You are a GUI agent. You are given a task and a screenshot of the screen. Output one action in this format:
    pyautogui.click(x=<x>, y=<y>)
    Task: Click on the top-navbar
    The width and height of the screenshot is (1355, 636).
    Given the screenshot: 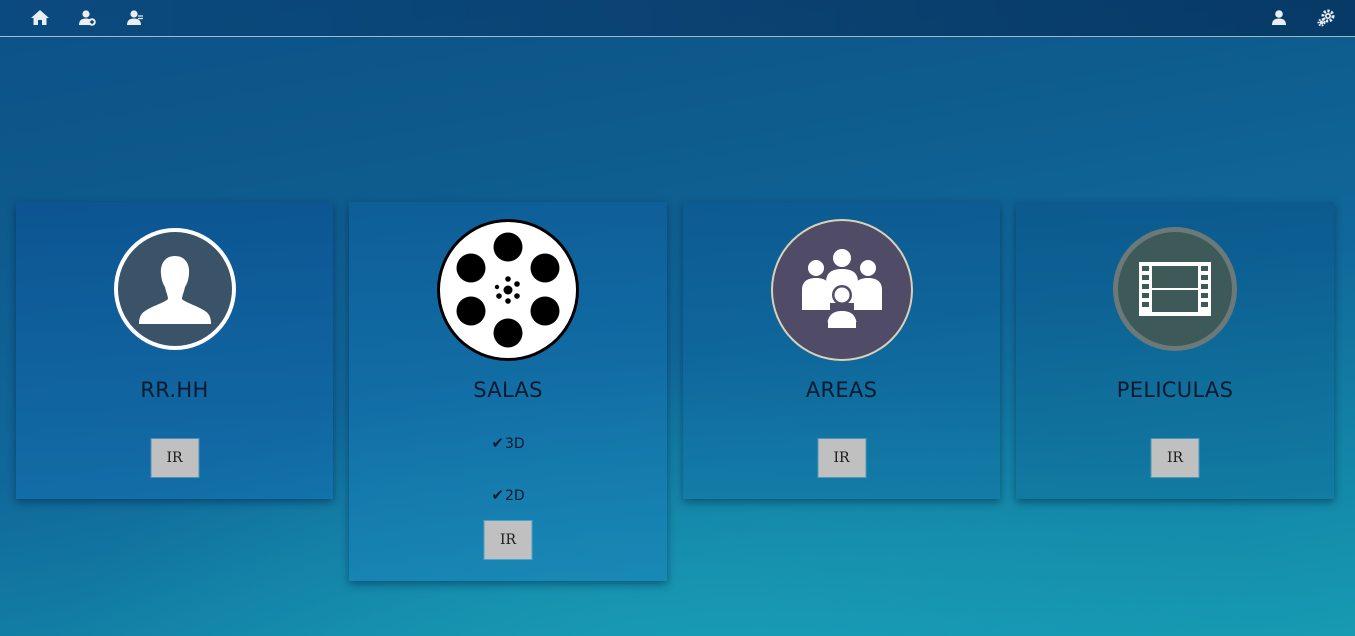 What is the action you would take?
    pyautogui.click(x=677, y=18)
    